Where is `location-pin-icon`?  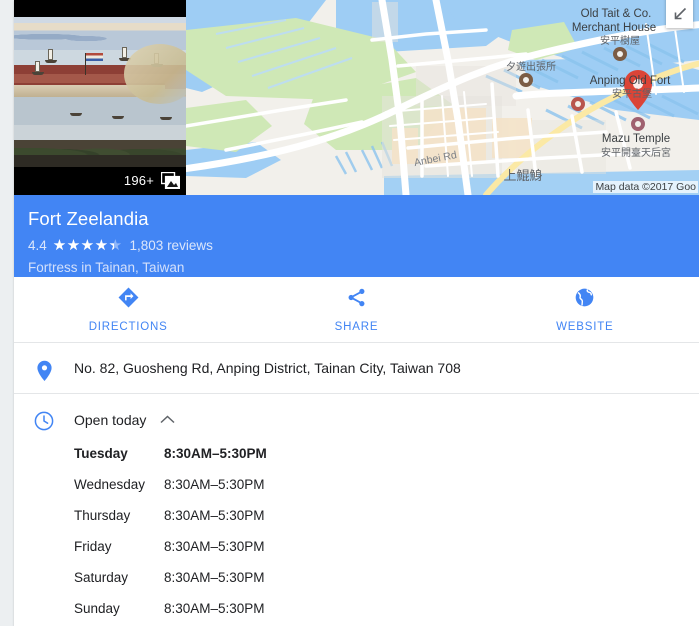 location-pin-icon is located at coordinates (44, 368).